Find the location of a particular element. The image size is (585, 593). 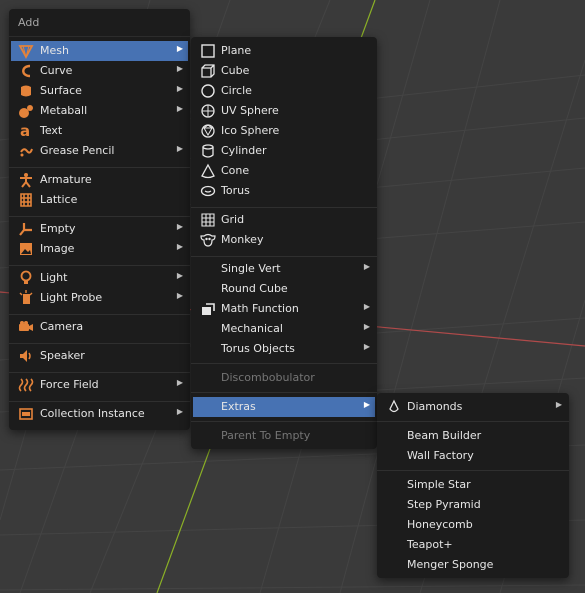

mesh-item-cone: Cone is located at coordinates (284, 171).